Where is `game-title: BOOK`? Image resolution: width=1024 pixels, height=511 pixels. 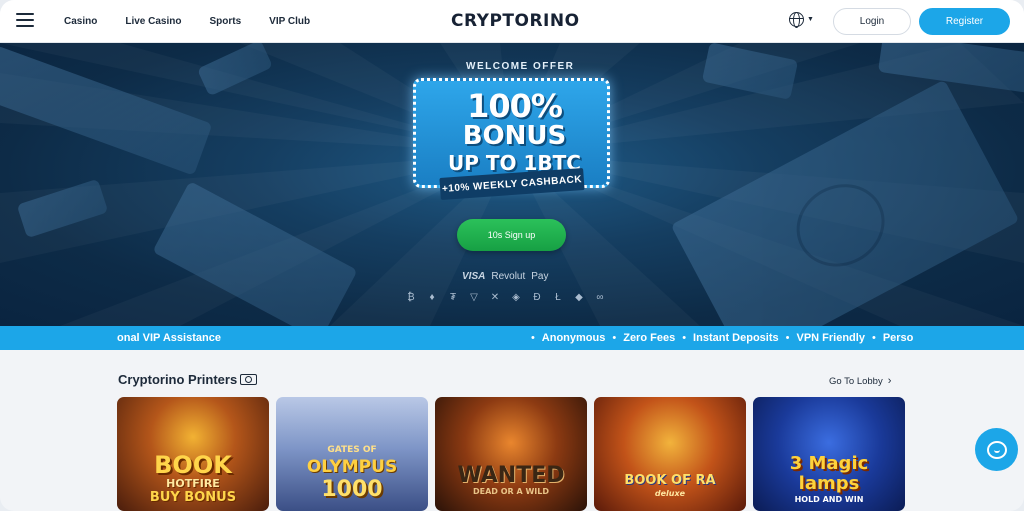 game-title: BOOK is located at coordinates (193, 465).